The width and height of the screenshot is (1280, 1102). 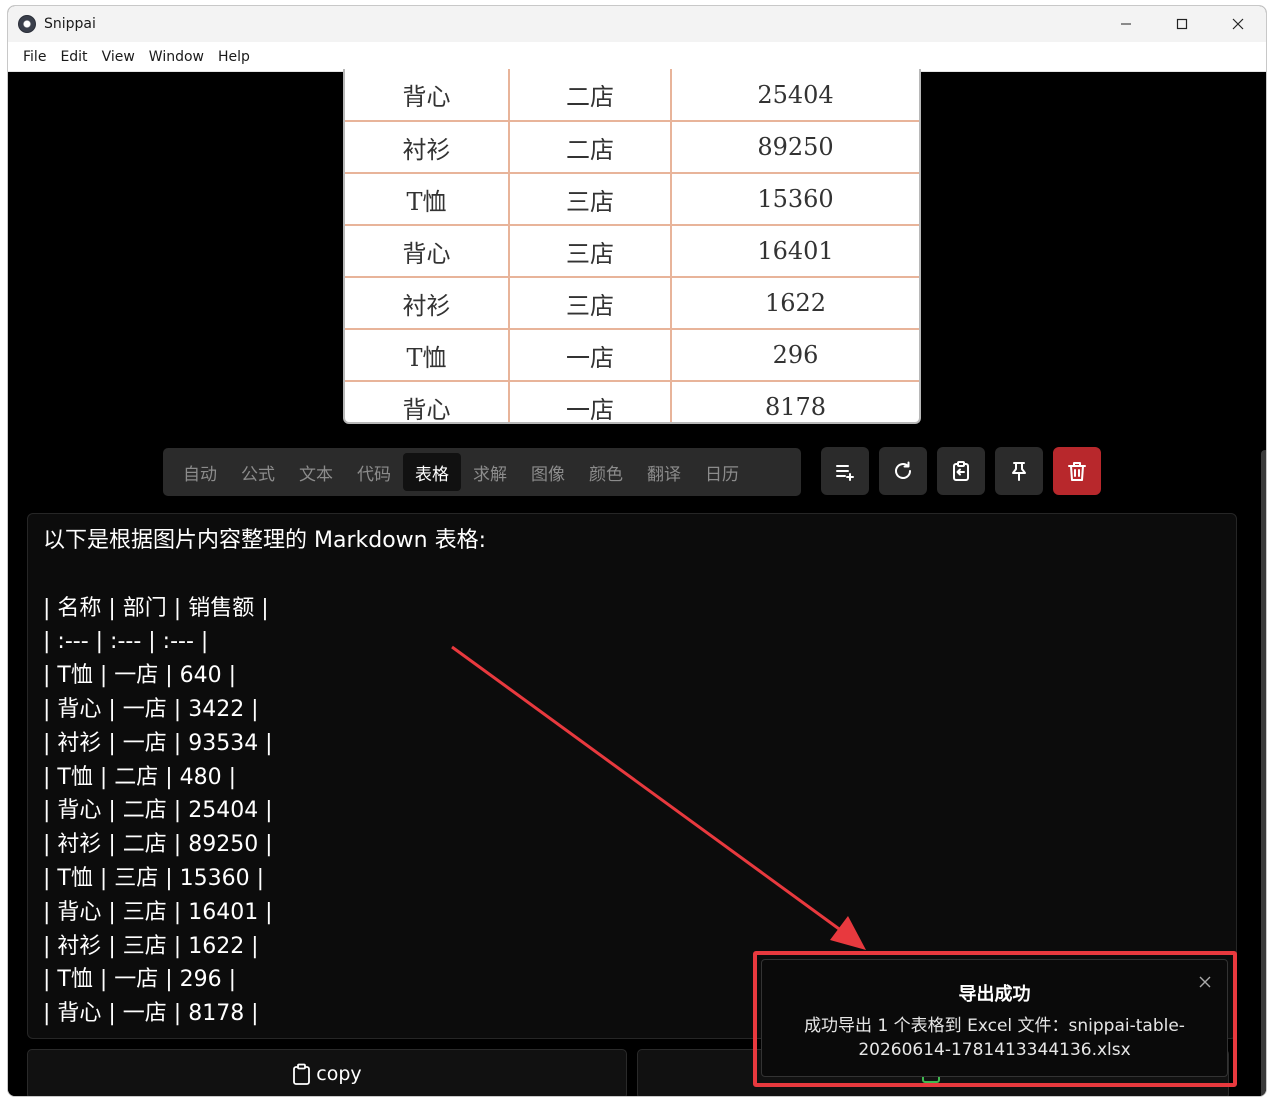 What do you see at coordinates (637, 57) in the screenshot?
I see `menu-bar: File Edit View Window Help` at bounding box center [637, 57].